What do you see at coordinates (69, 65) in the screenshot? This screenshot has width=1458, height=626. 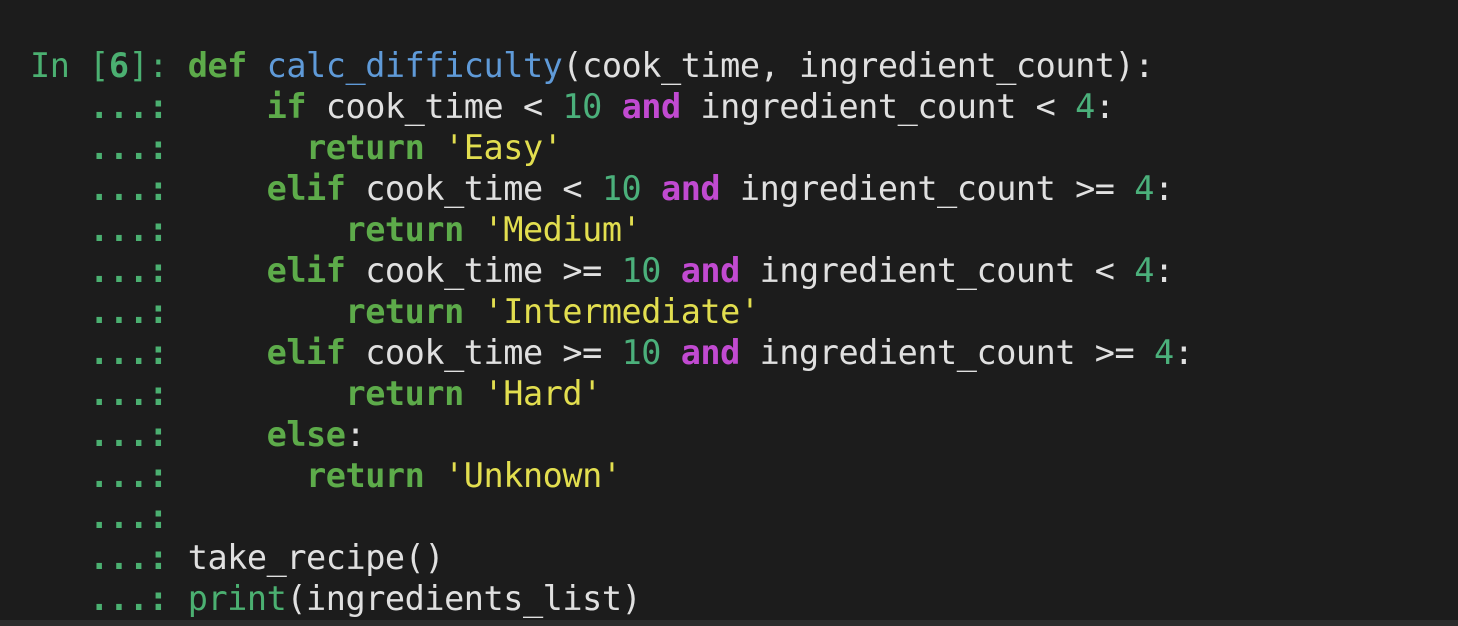 I see `input-prompt-label: In [` at bounding box center [69, 65].